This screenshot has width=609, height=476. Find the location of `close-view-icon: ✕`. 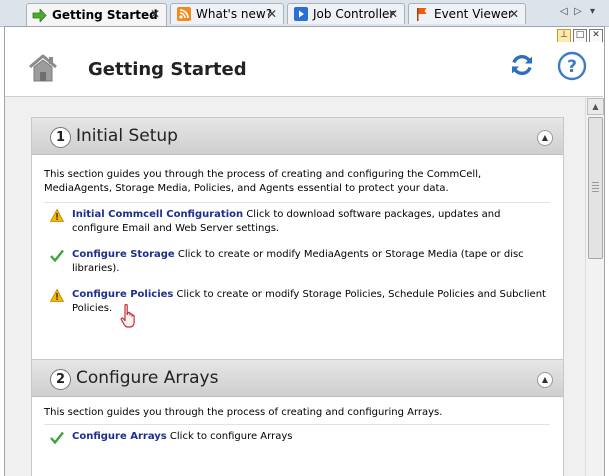

close-view-icon: ✕ is located at coordinates (596, 36).